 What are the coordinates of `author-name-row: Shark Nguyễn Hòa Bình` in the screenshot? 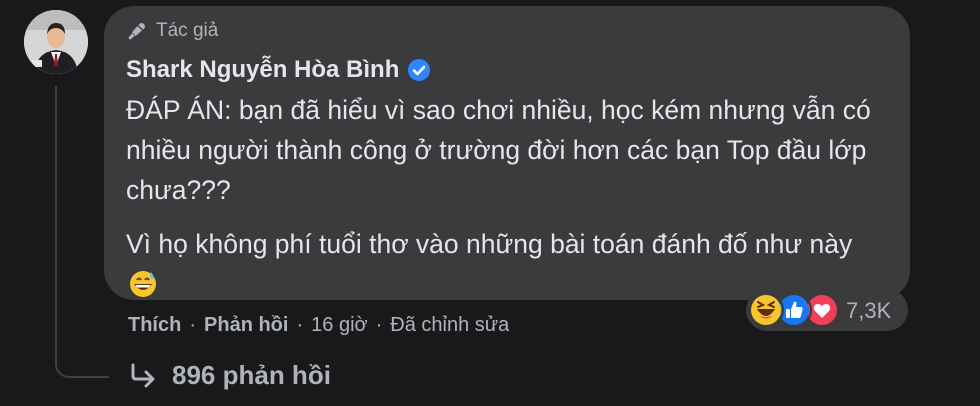 It's located at (278, 70).